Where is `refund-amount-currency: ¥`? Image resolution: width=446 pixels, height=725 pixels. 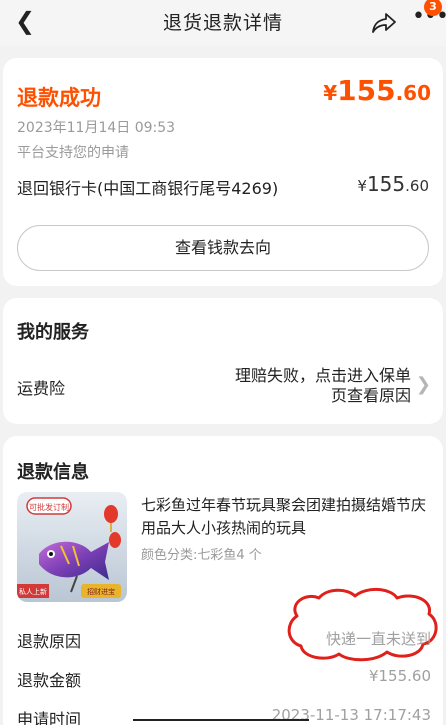
refund-amount-currency: ¥ is located at coordinates (330, 93).